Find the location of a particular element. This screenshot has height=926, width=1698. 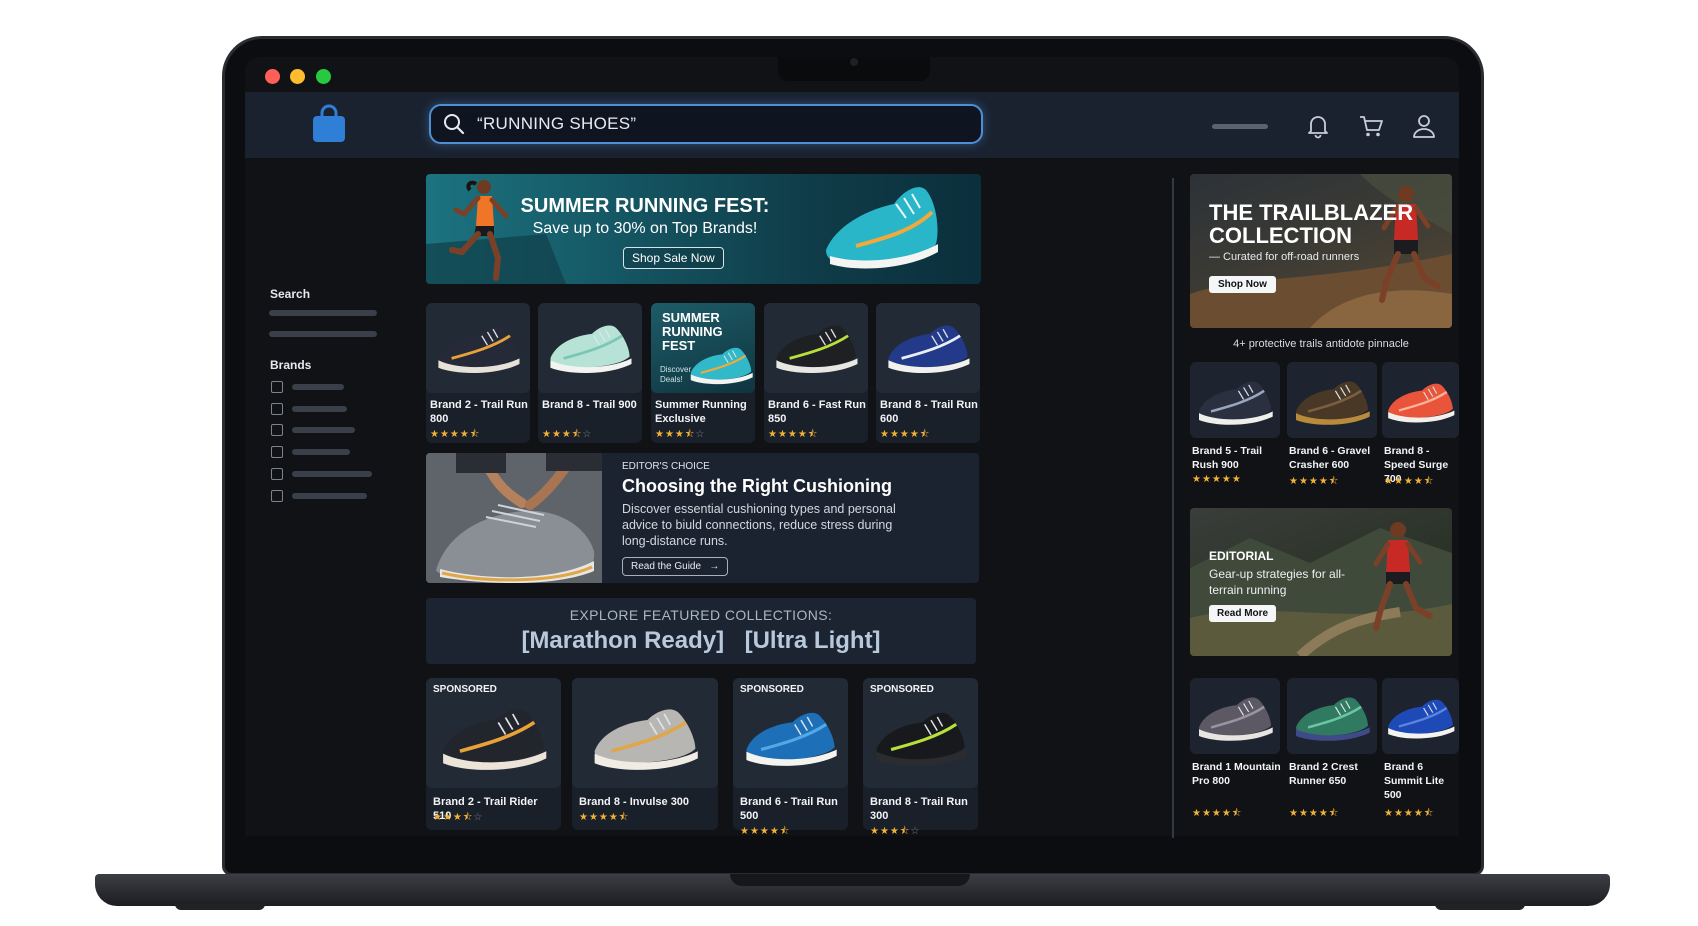

bell-icon is located at coordinates (1318, 126).